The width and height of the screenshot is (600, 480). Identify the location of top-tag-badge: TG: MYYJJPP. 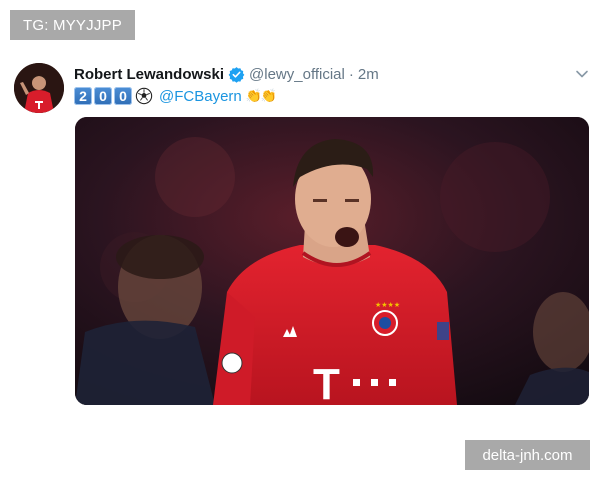
(72, 25).